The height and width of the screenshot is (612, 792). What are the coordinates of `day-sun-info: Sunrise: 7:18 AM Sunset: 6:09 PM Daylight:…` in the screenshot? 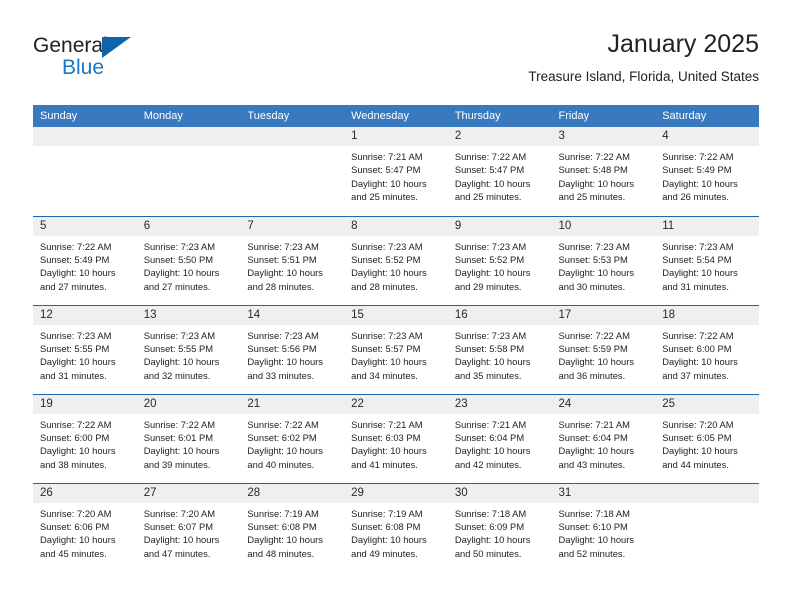 It's located at (500, 532).